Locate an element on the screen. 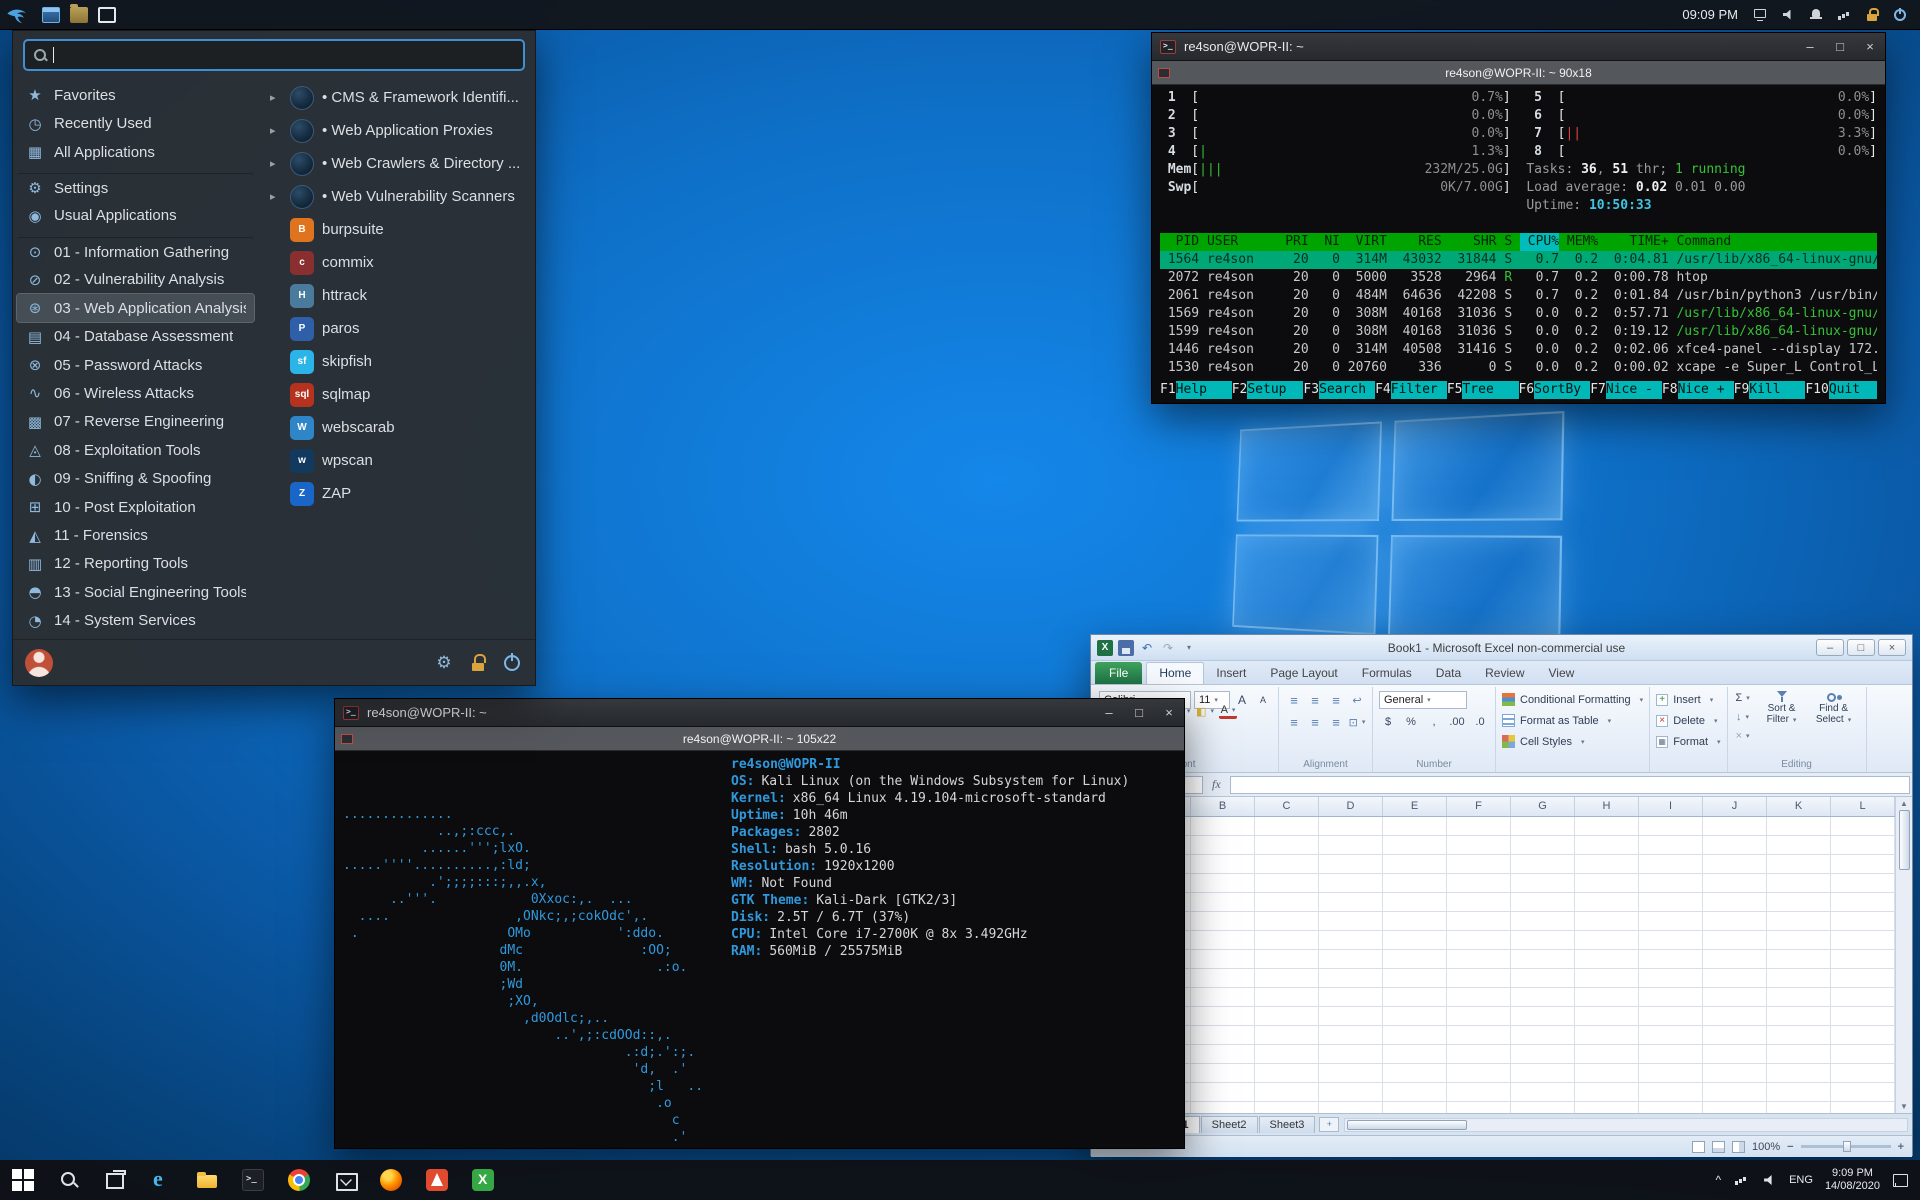 The width and height of the screenshot is (1920, 1200). minimize-button is located at coordinates (1109, 712).